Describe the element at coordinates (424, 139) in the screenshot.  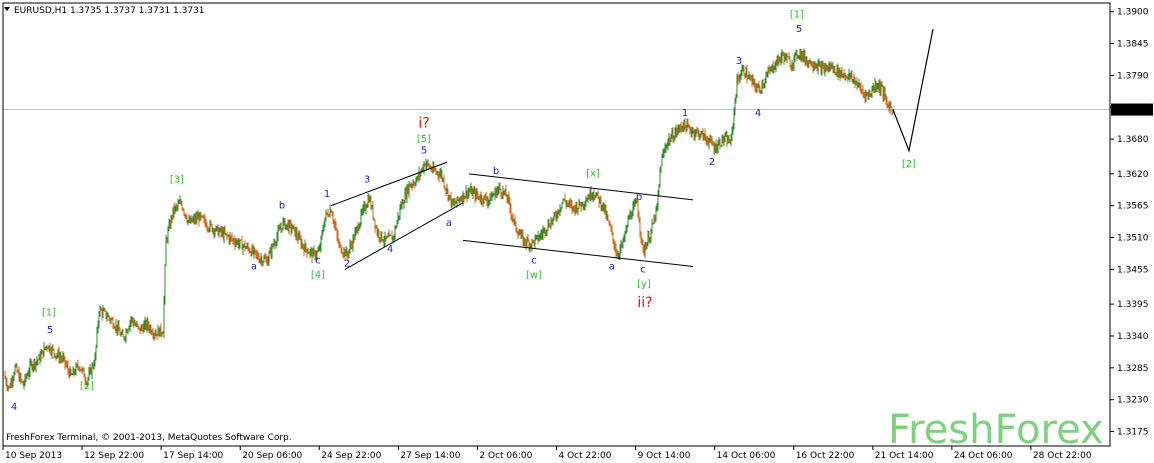
I see `wave-label: [5]` at that location.